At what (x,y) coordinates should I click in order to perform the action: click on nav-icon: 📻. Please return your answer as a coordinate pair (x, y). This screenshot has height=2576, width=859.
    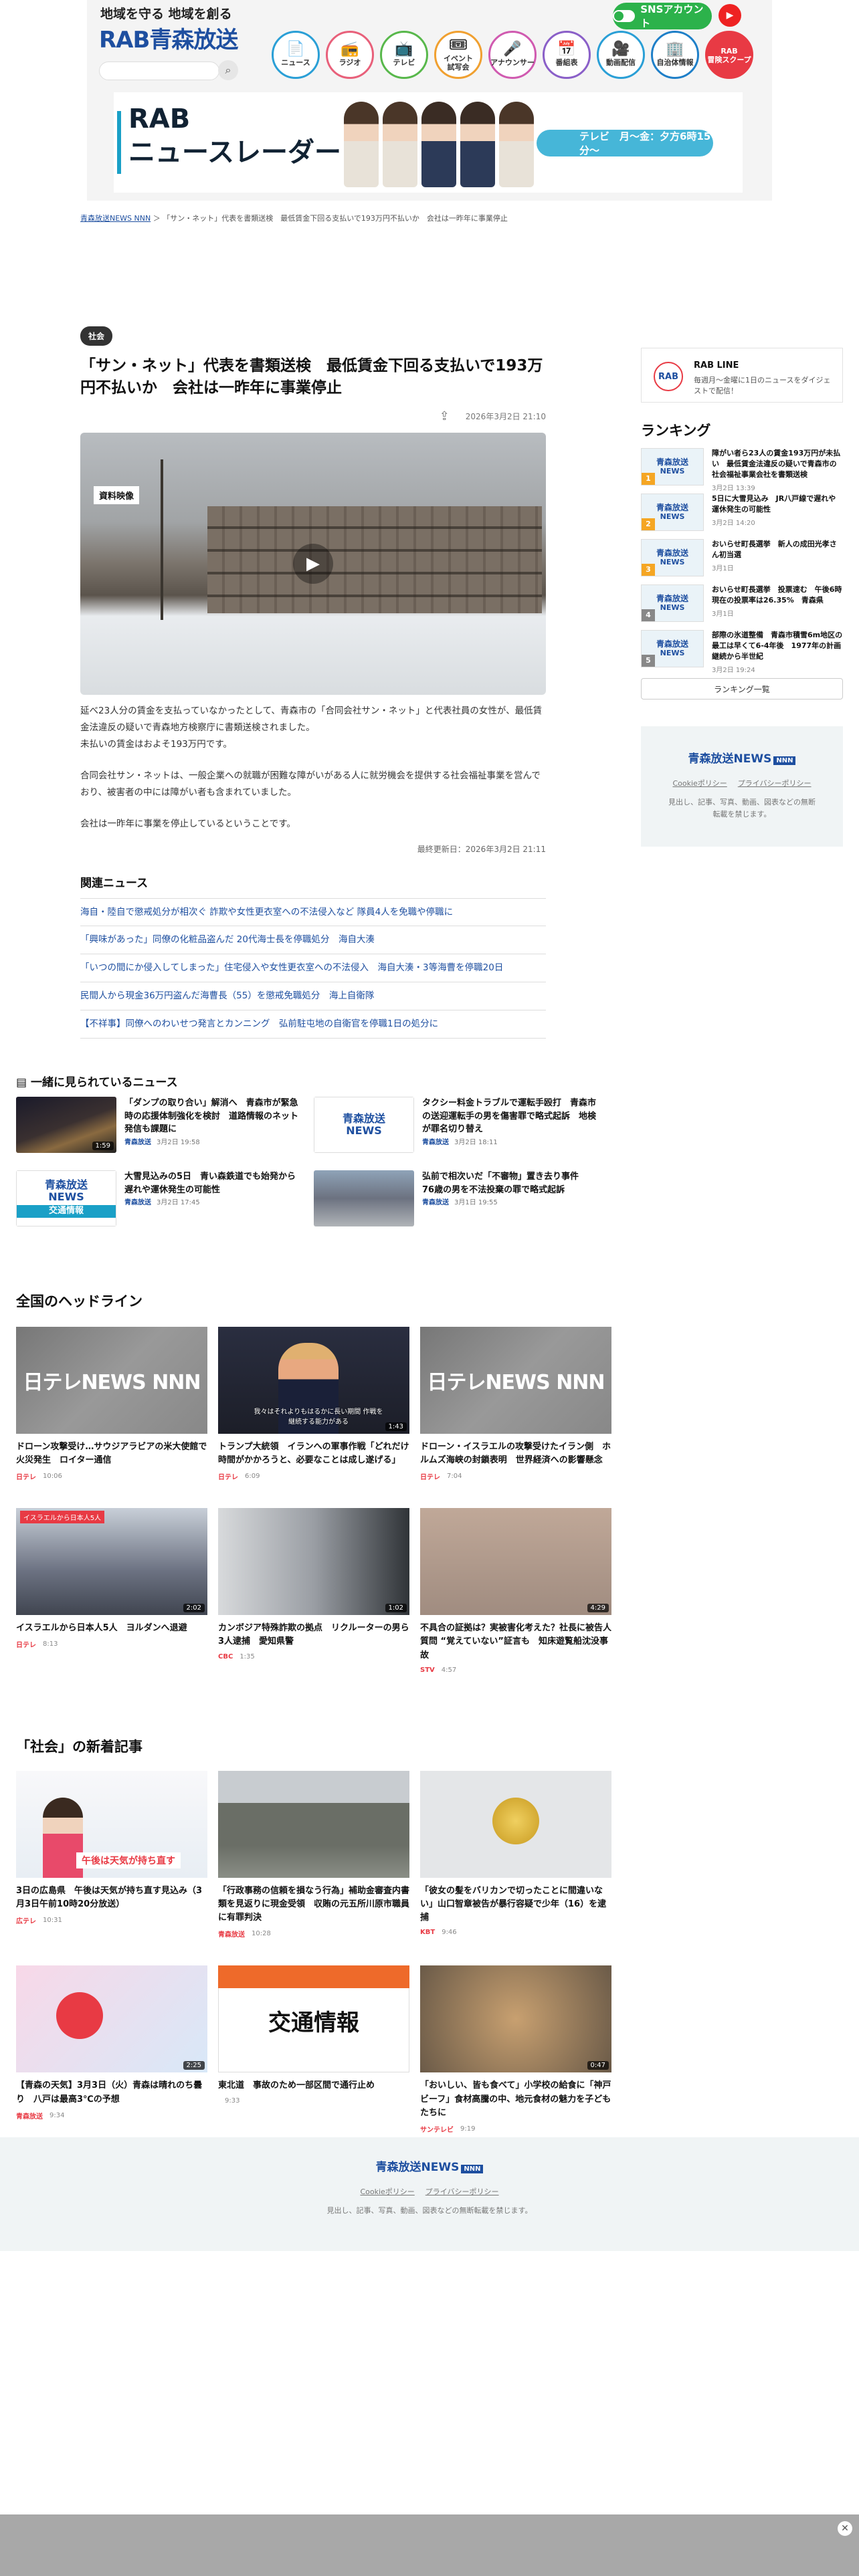
    Looking at the image, I should click on (350, 49).